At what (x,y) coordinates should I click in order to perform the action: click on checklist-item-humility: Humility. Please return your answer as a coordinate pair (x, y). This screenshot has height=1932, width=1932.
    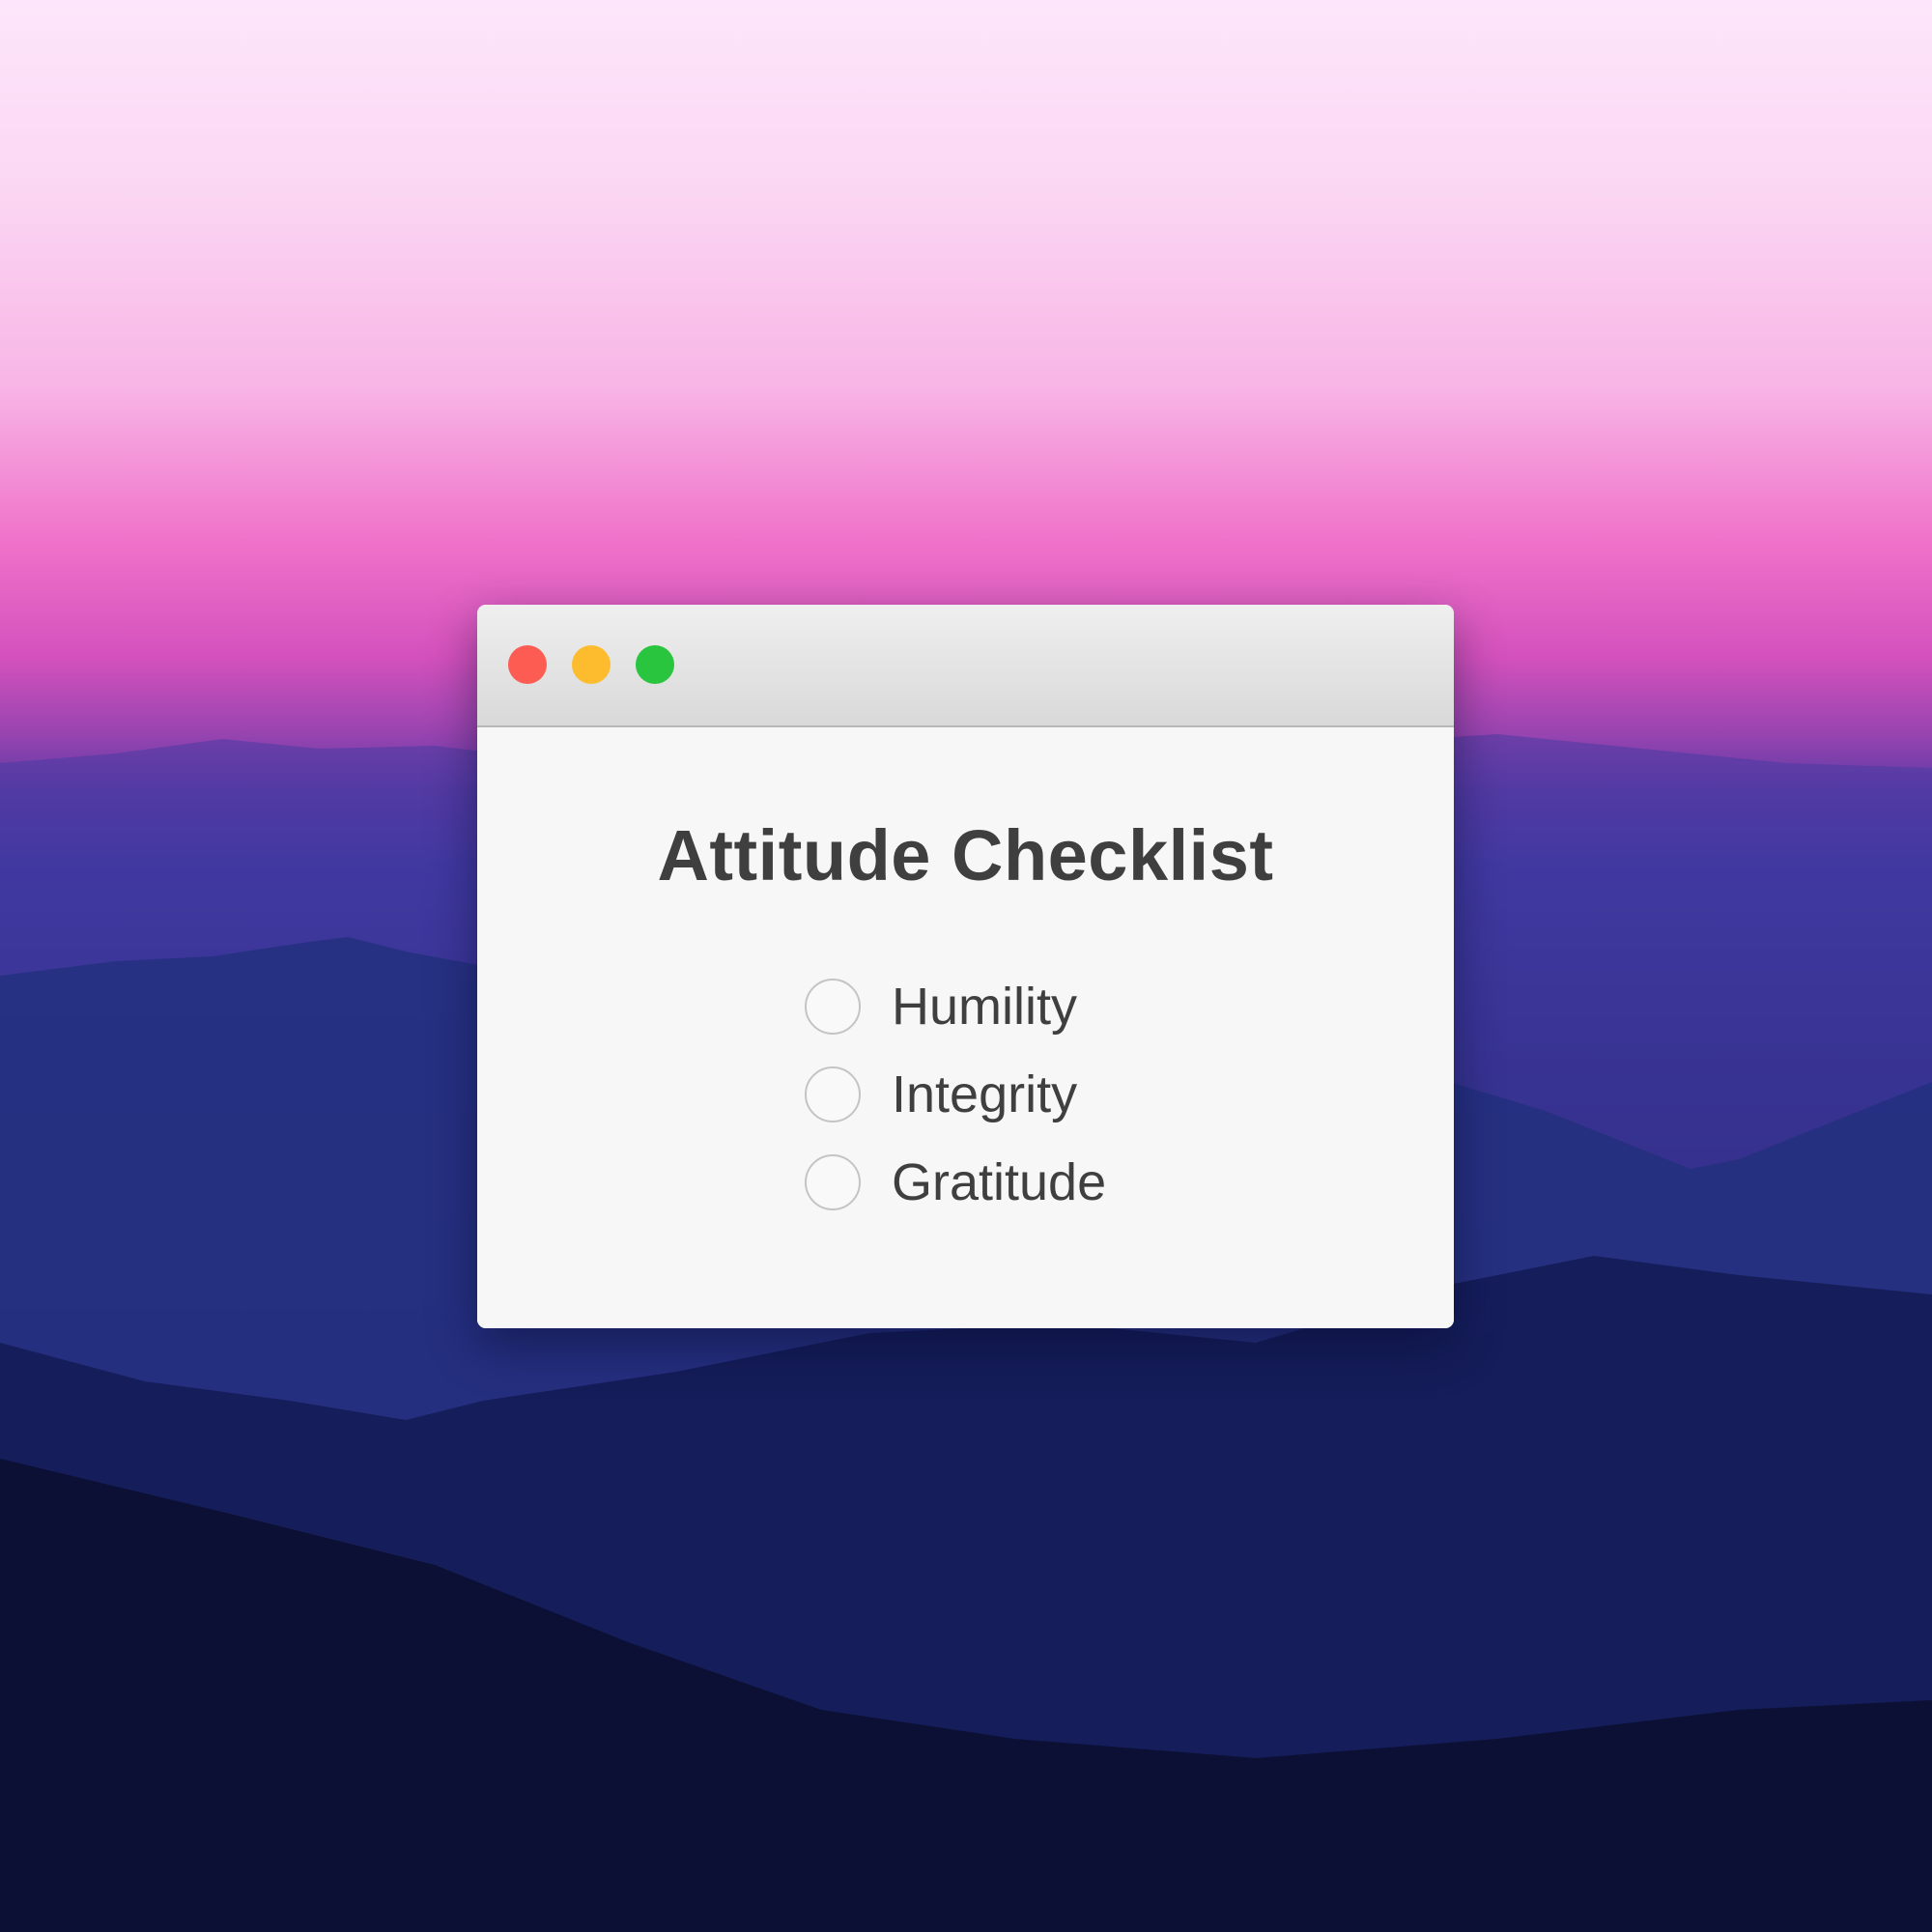
    Looking at the image, I should click on (955, 1006).